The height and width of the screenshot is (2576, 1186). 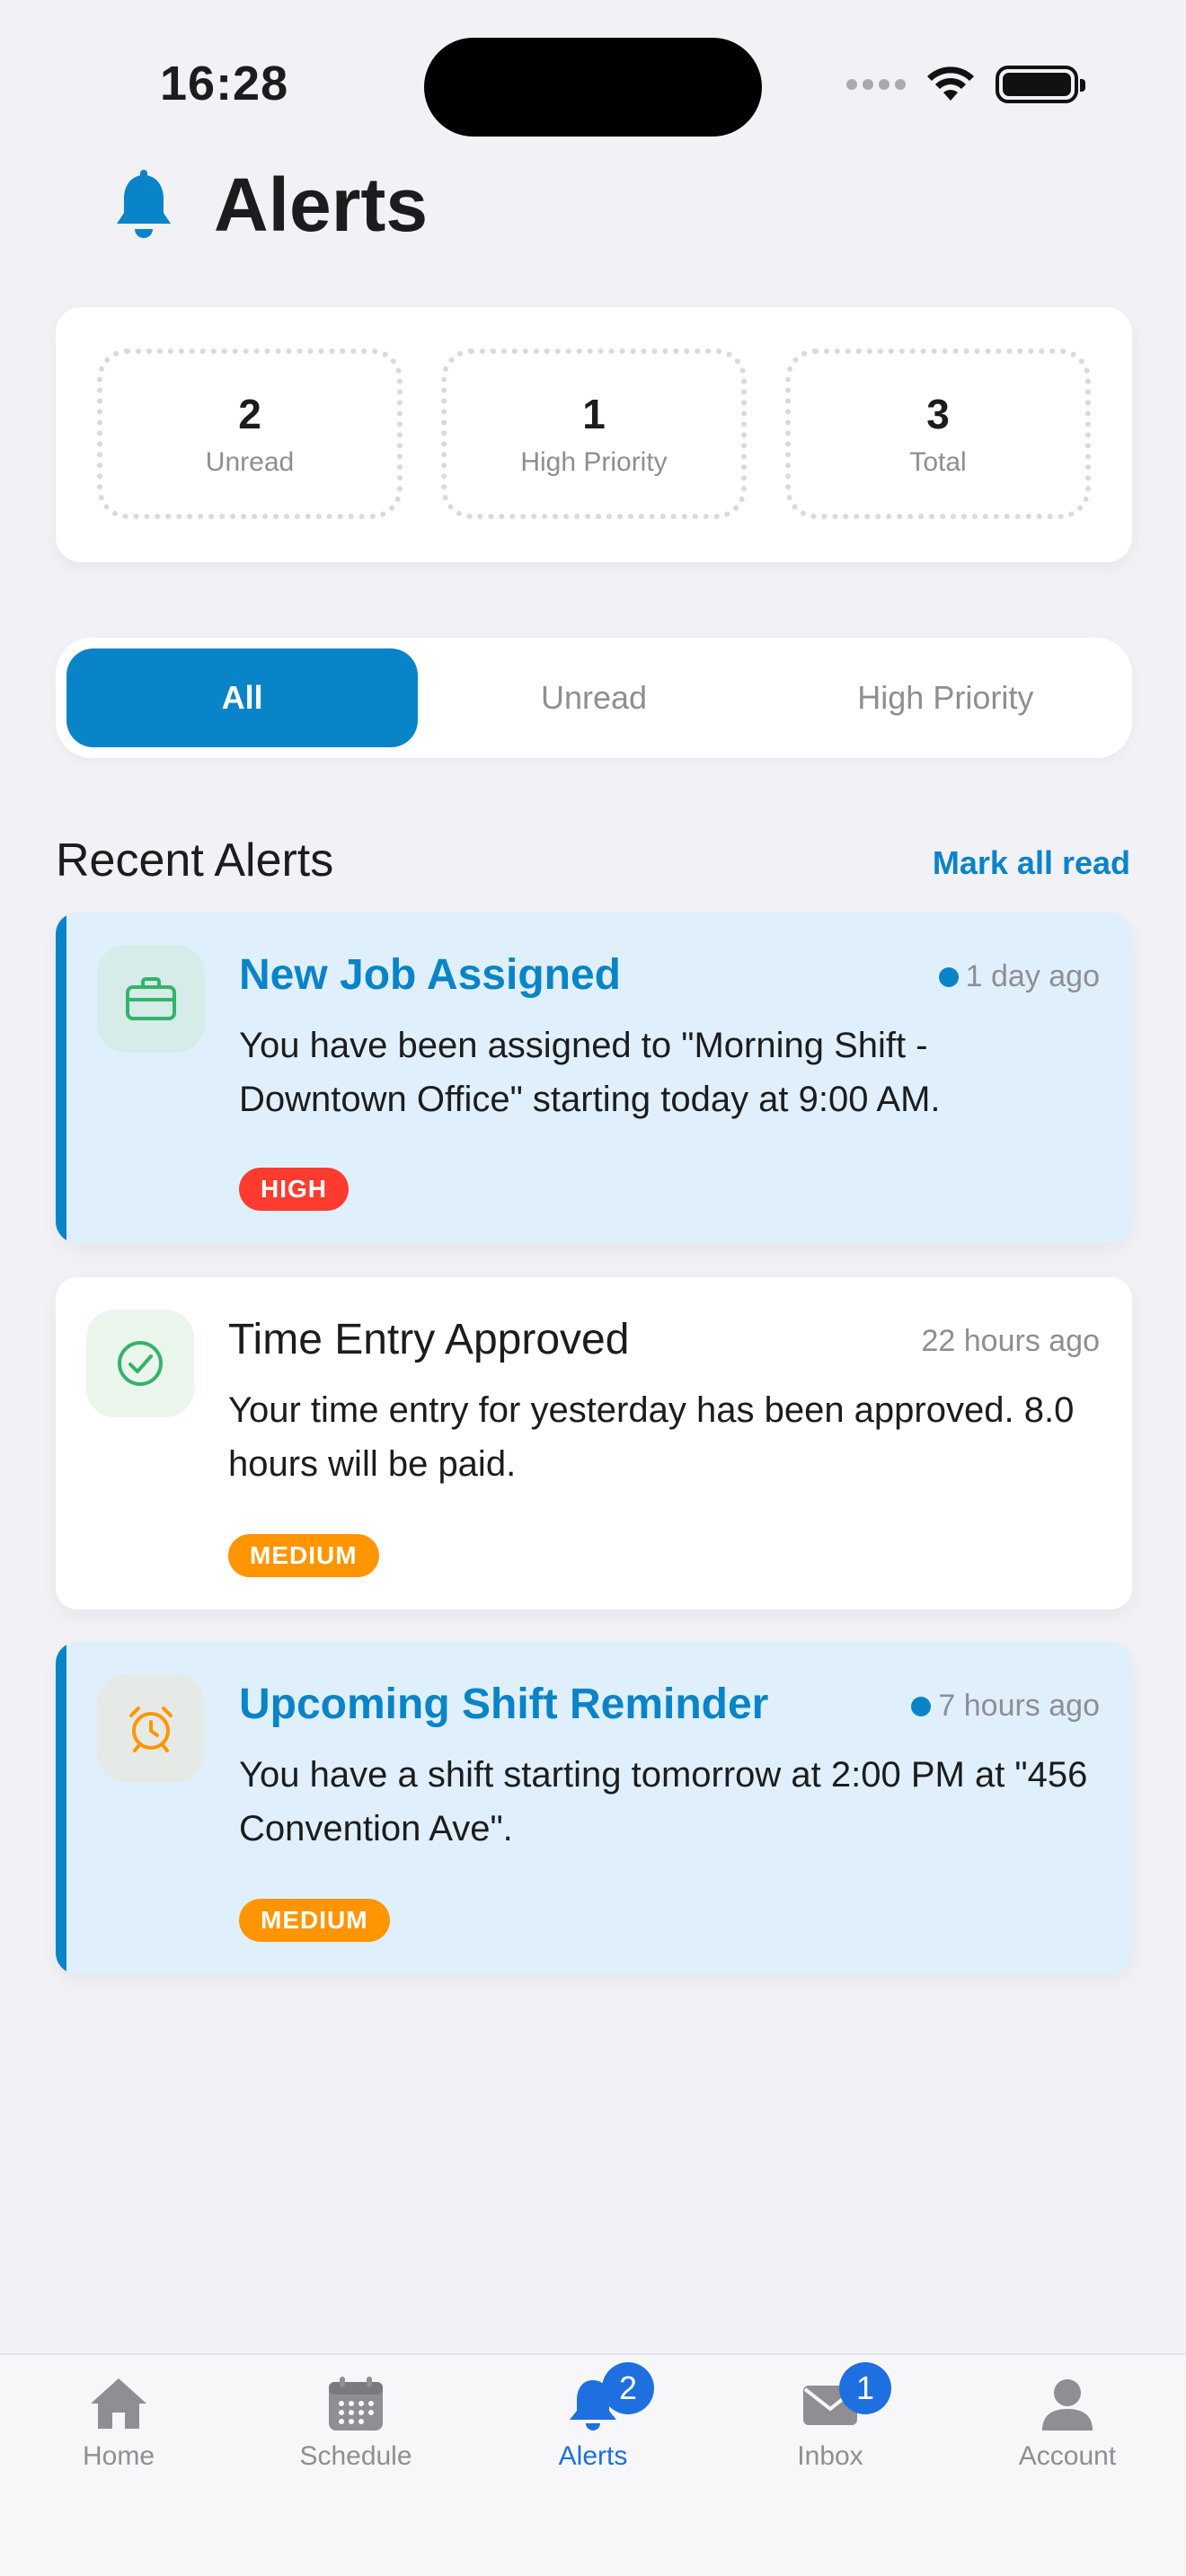 What do you see at coordinates (1067, 2456) in the screenshot?
I see `tab-label: Account` at bounding box center [1067, 2456].